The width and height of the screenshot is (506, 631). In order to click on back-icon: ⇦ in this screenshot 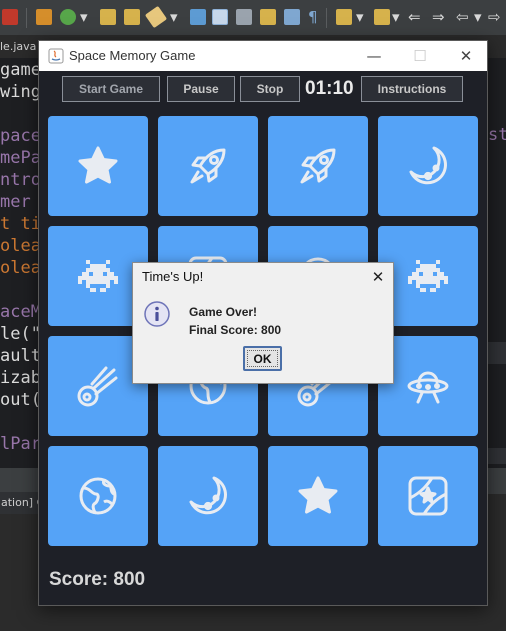, I will do `click(462, 17)`.